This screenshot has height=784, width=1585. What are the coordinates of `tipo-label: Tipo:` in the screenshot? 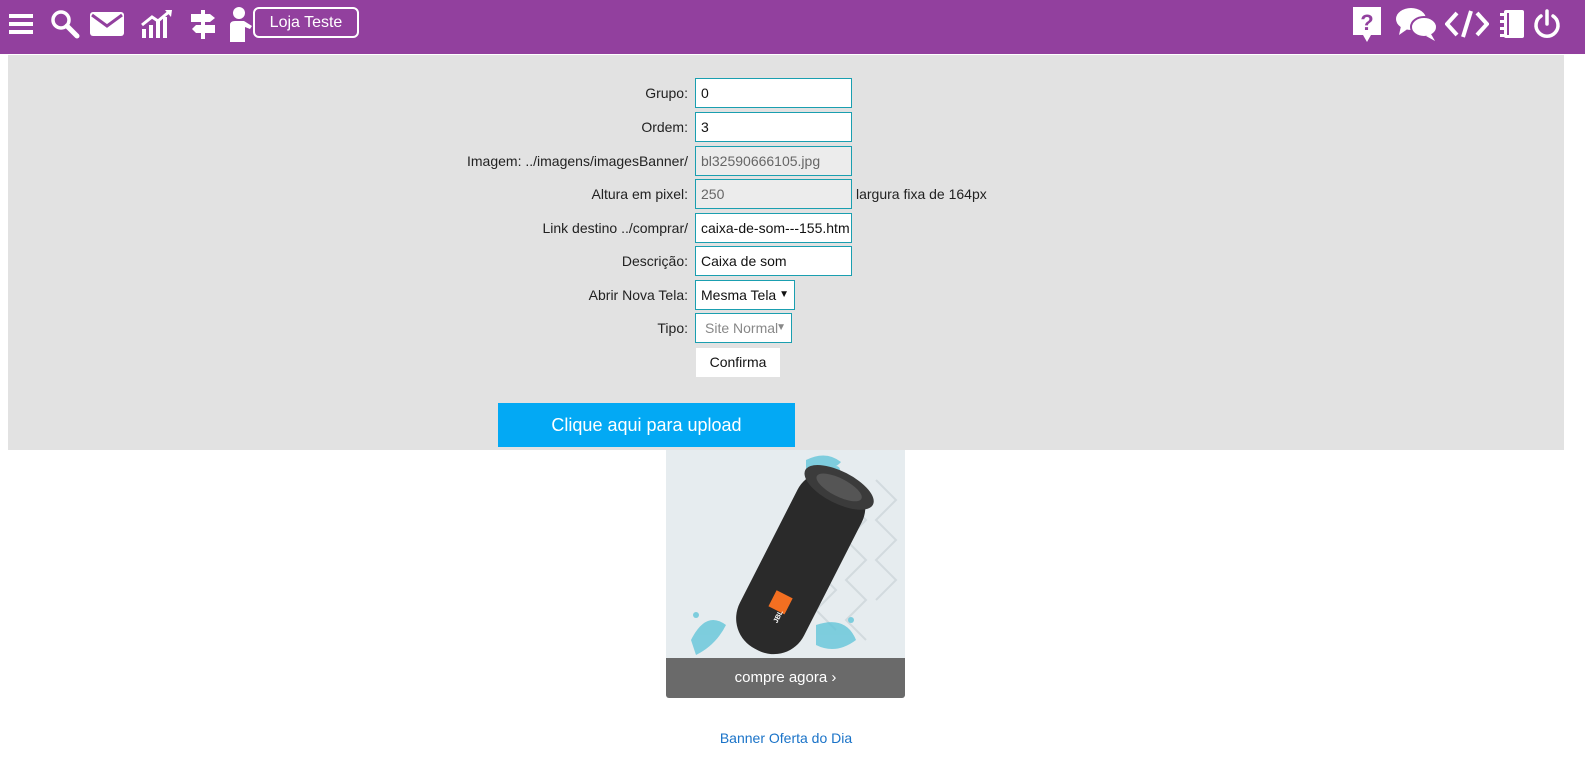 It's located at (672, 328).